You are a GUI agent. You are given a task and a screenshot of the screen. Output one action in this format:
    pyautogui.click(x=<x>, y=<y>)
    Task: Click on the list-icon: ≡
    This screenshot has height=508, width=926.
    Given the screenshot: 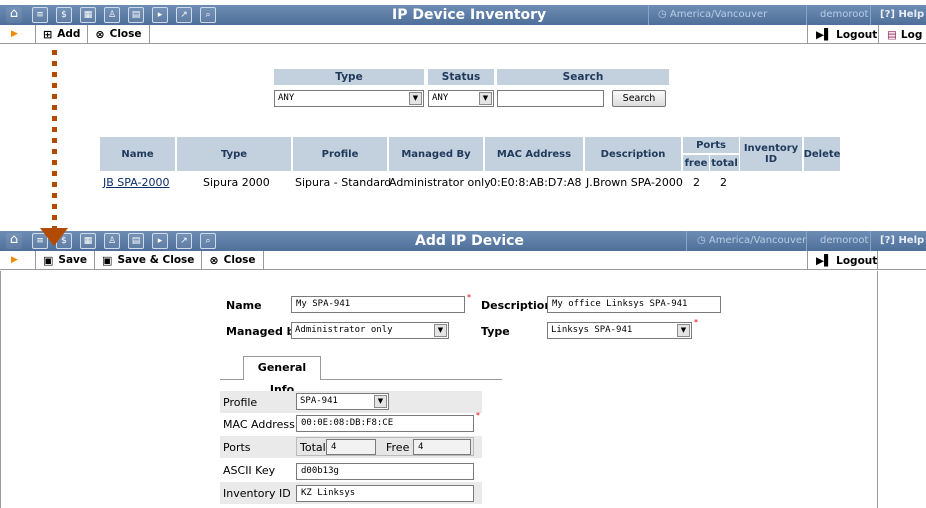 What is the action you would take?
    pyautogui.click(x=40, y=15)
    